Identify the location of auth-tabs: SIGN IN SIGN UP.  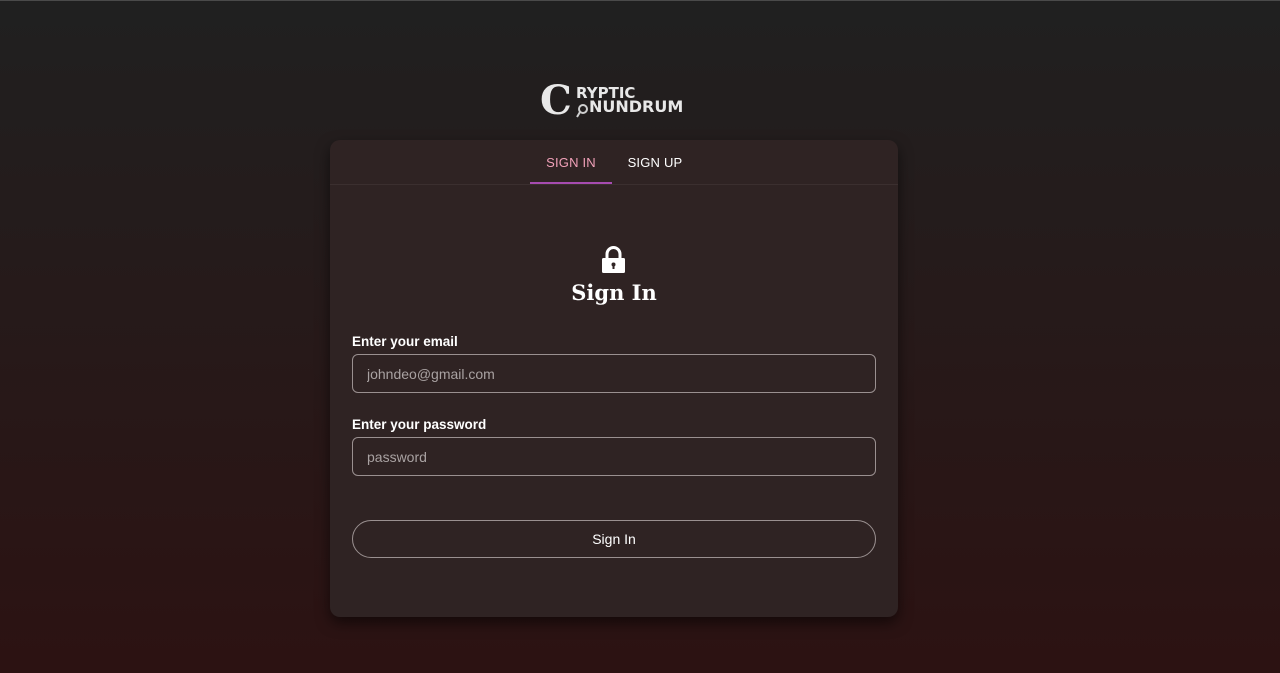
(614, 162).